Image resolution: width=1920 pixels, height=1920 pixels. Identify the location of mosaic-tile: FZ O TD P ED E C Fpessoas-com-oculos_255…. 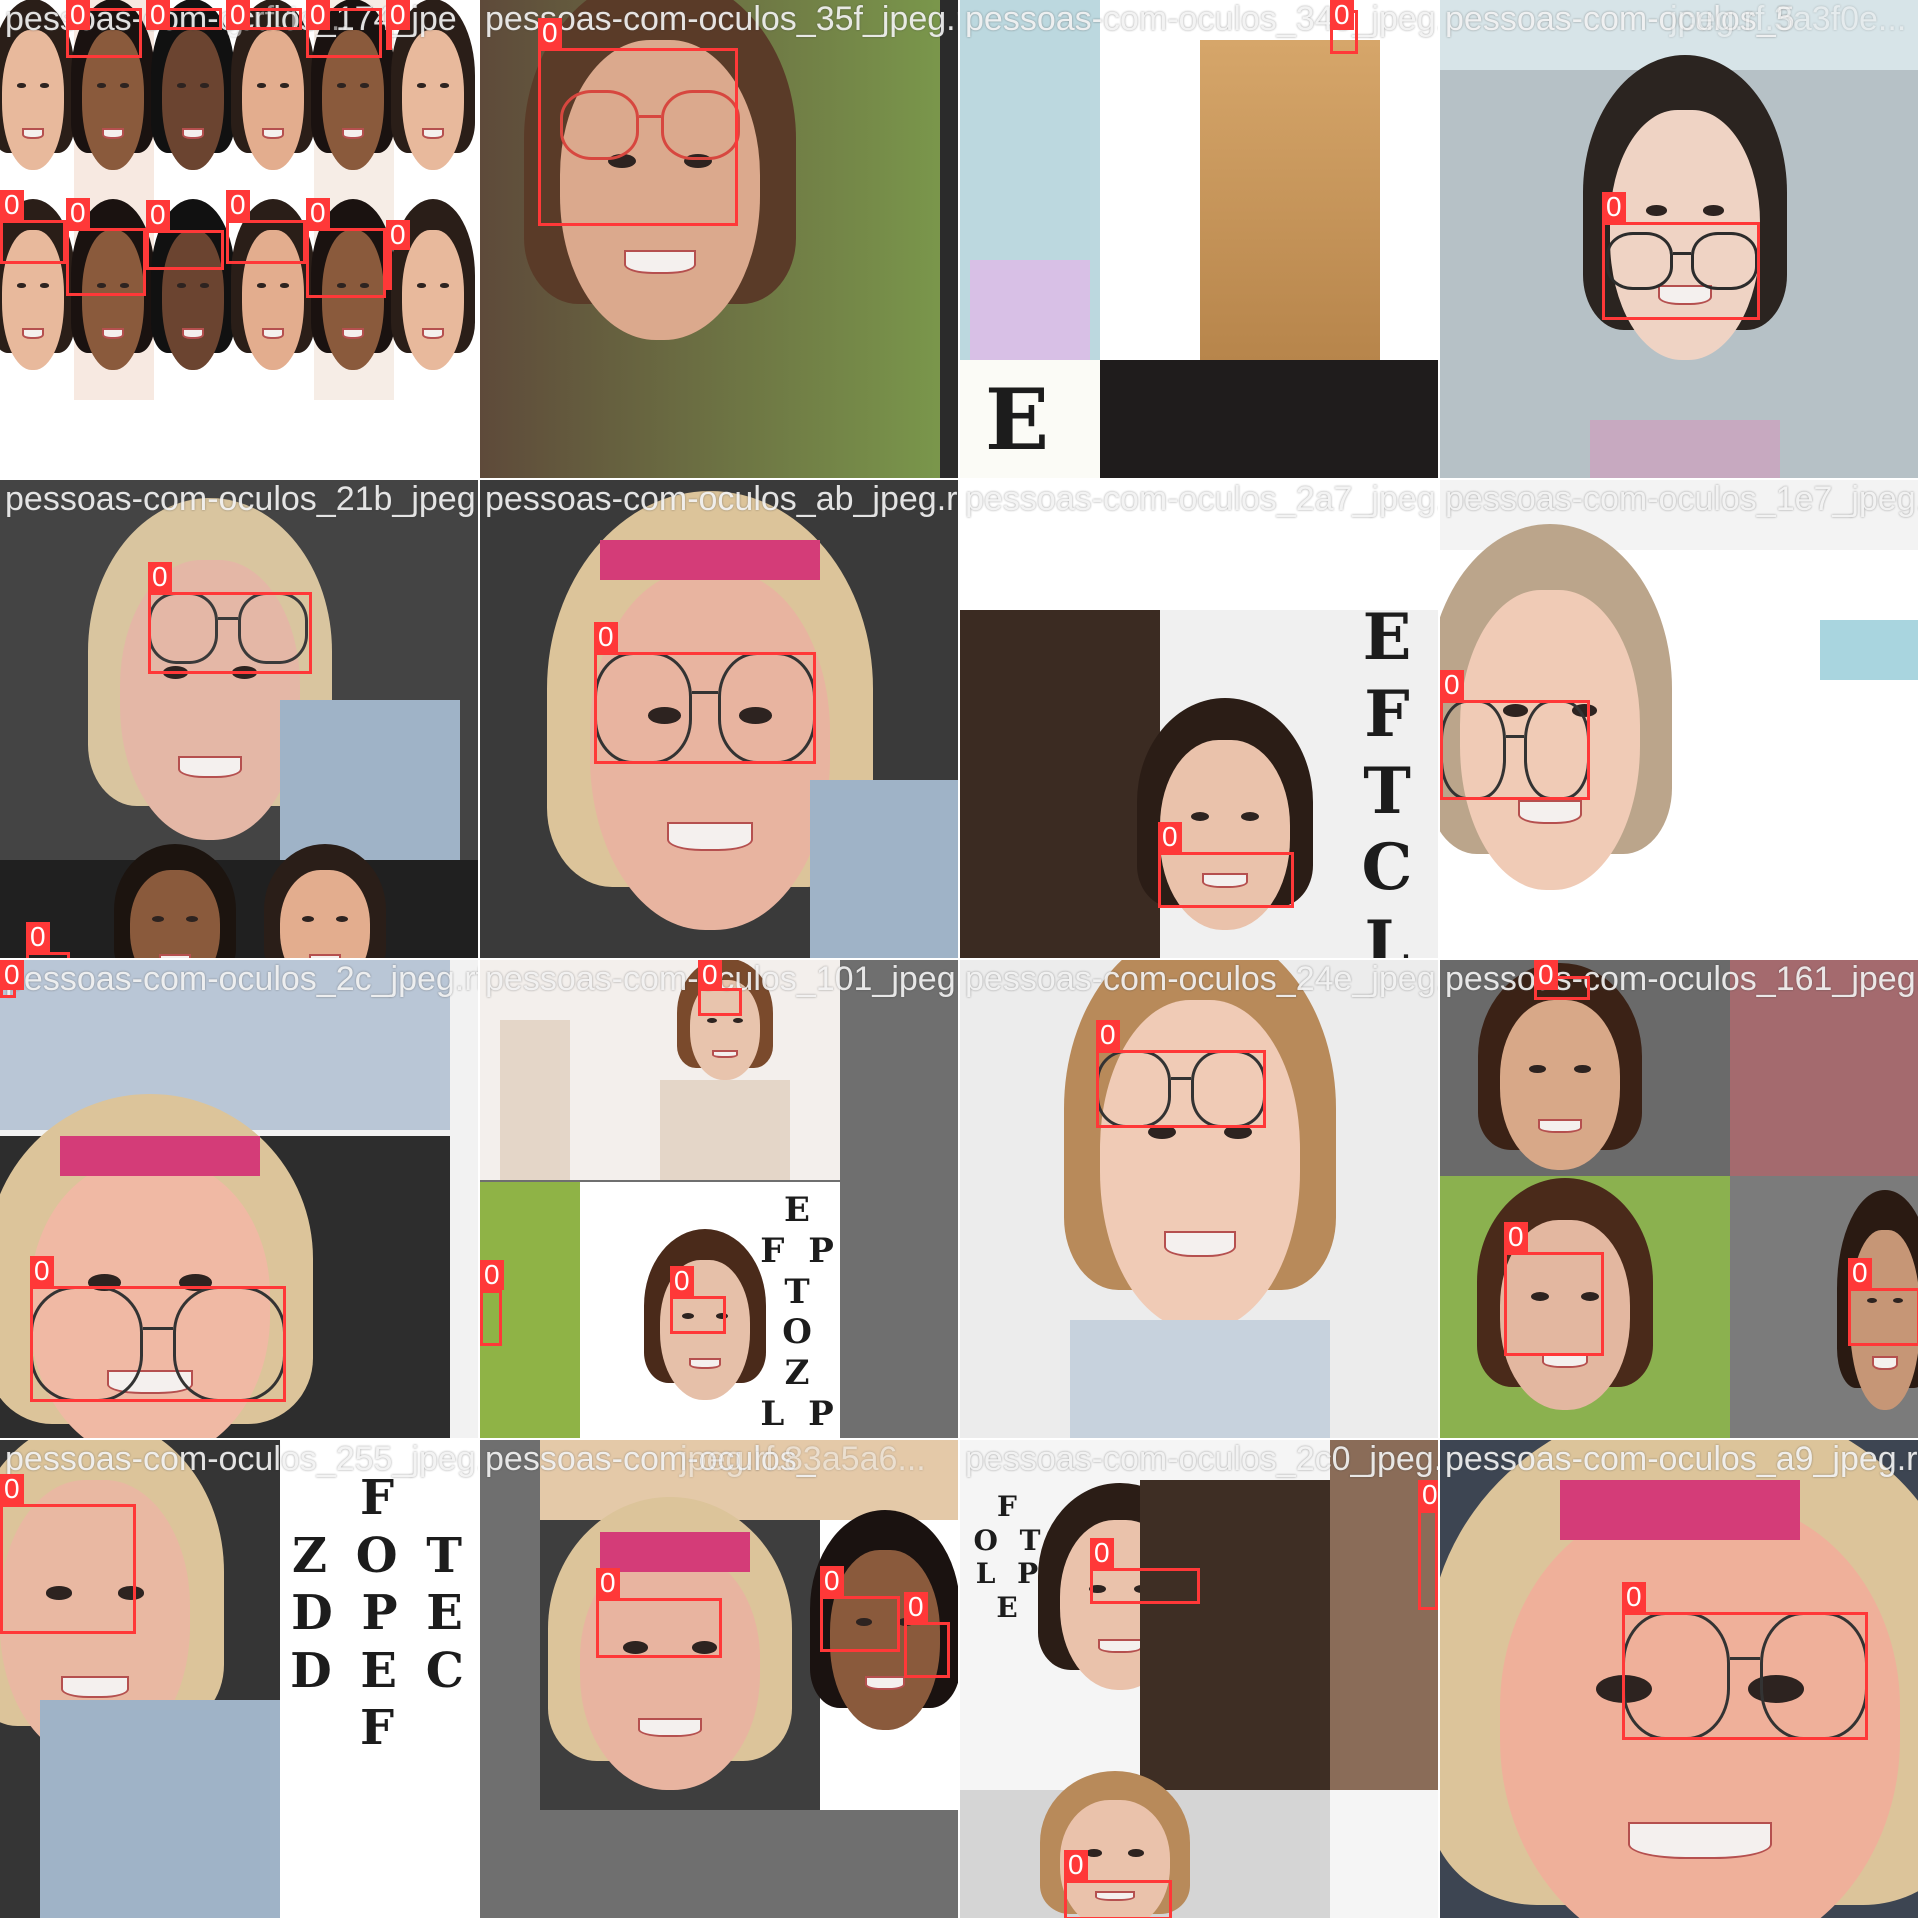
(240, 1680).